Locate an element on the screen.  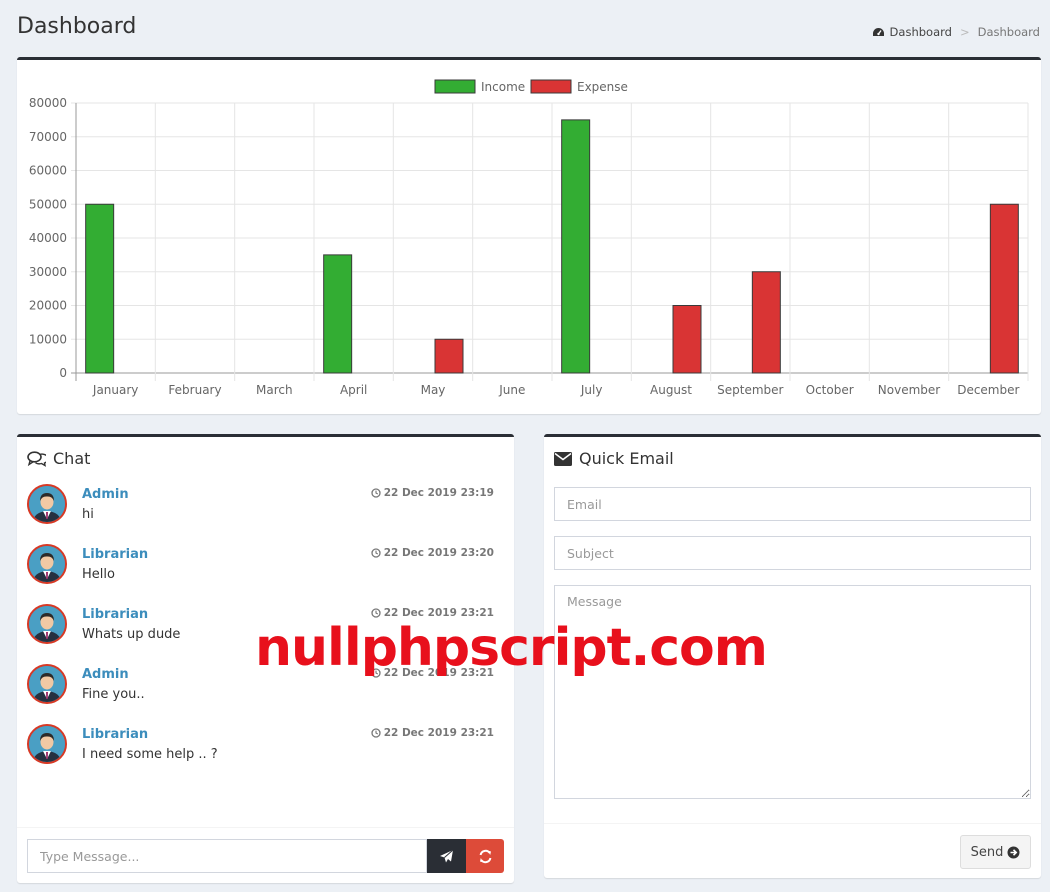
chat-timestamp: 22 Dec 2019 23:20 is located at coordinates (432, 553).